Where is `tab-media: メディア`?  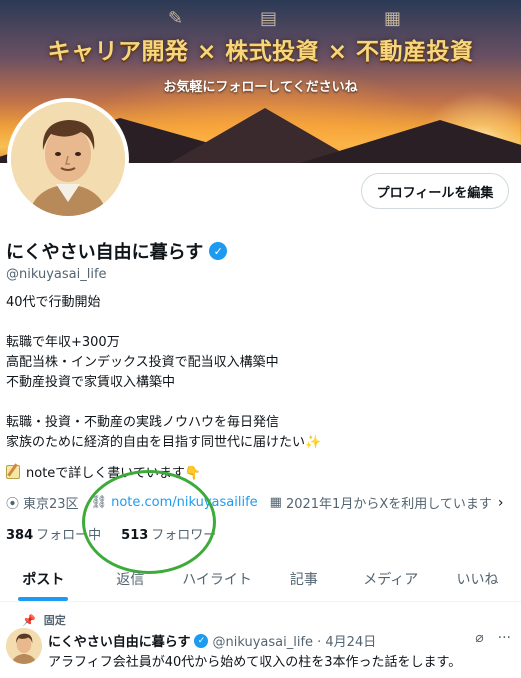 tab-media: メディア is located at coordinates (390, 579).